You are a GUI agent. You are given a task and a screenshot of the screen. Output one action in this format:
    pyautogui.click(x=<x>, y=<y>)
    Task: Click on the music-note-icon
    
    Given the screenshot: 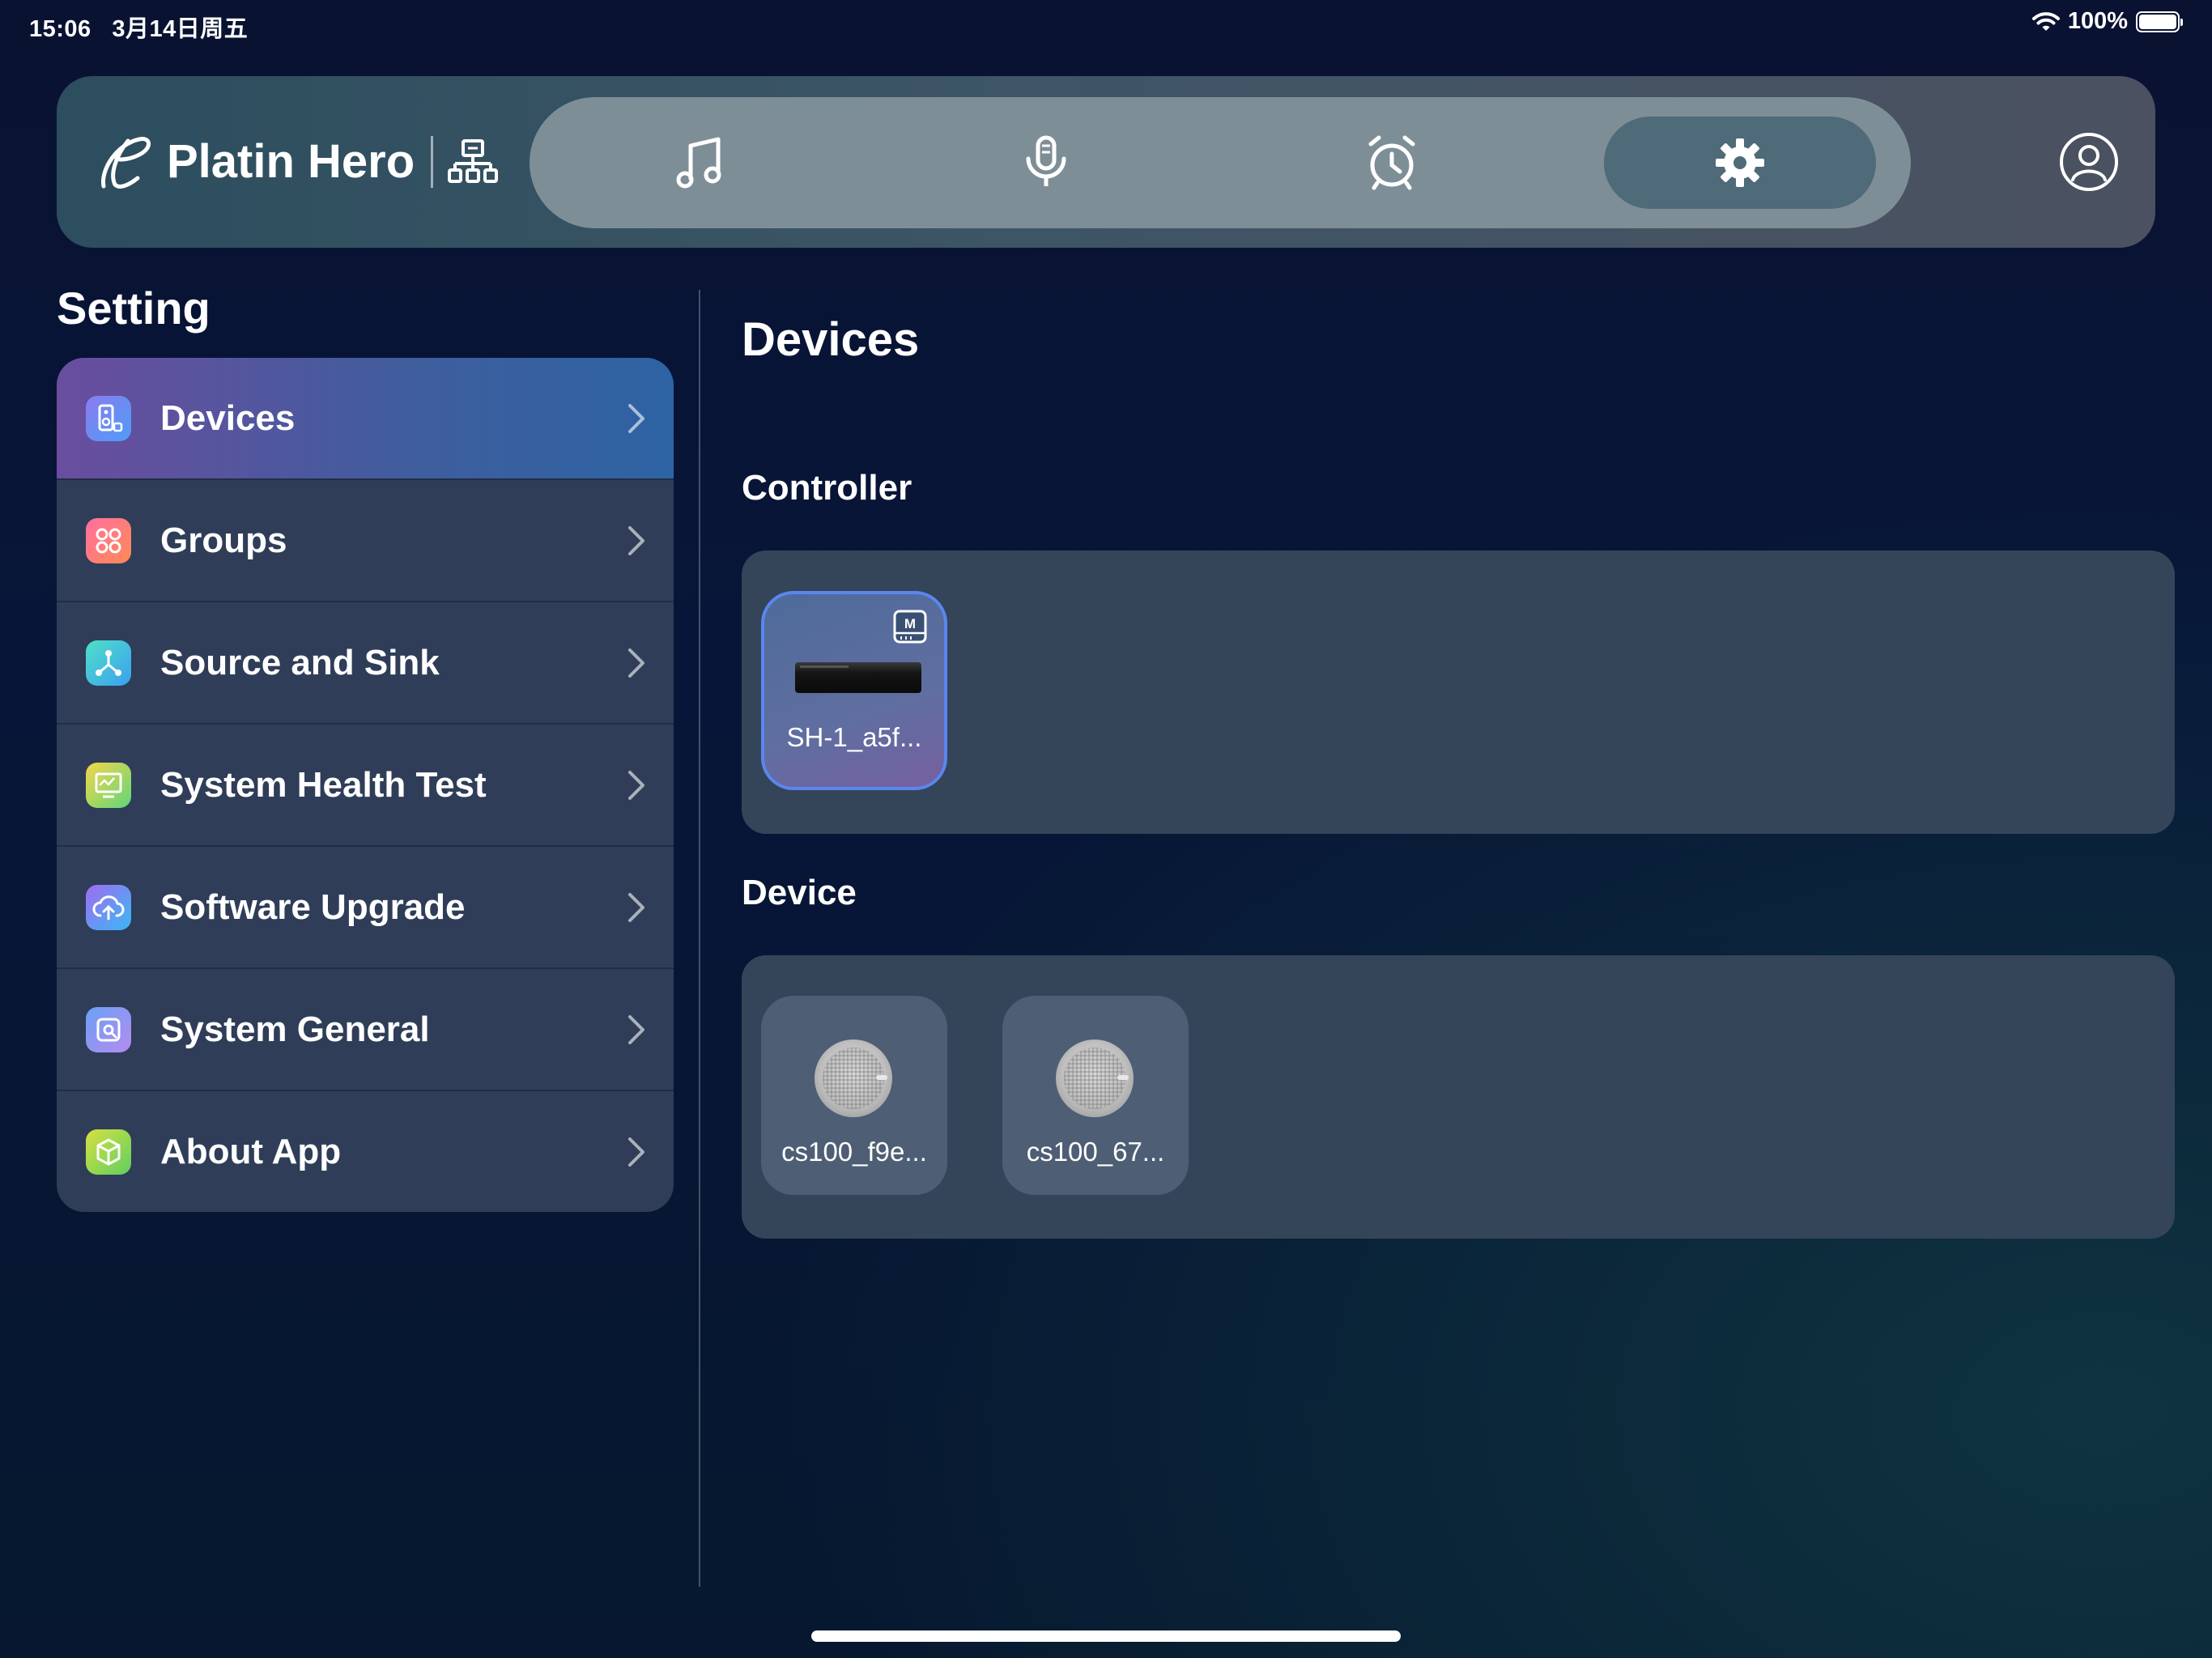 What is the action you would take?
    pyautogui.click(x=699, y=163)
    